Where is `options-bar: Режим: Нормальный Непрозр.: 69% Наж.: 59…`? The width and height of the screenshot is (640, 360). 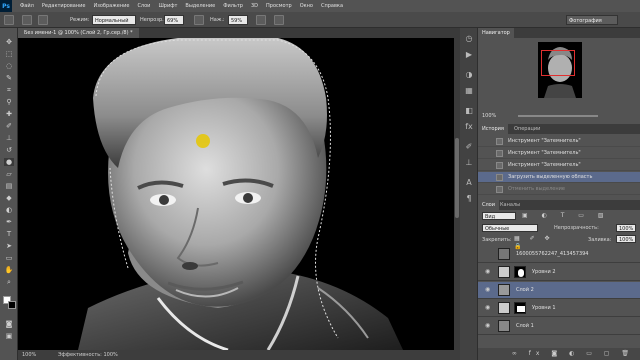
options-bar: Режим: Нормальный Непрозр.: 69% Наж.: 59… is located at coordinates (320, 20).